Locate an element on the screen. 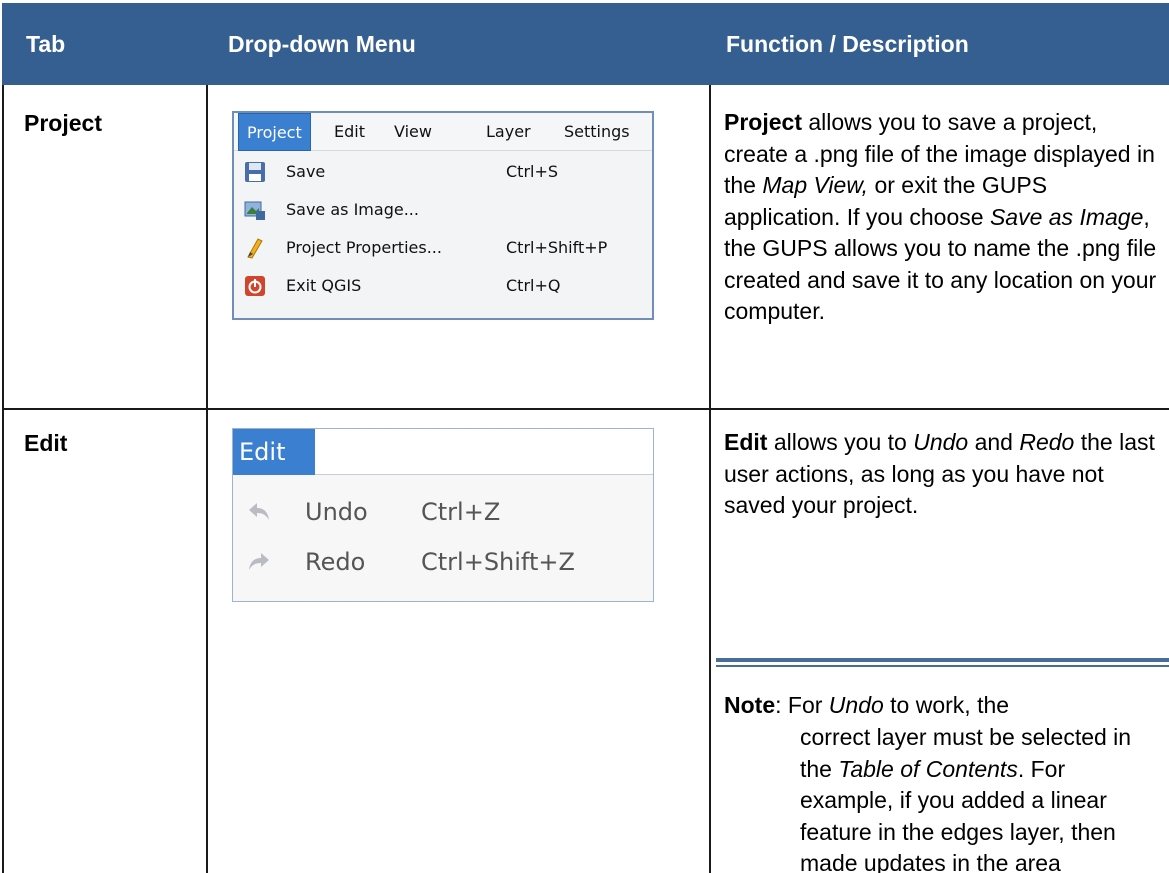  note-italic: Table of Contents is located at coordinates (928, 768).